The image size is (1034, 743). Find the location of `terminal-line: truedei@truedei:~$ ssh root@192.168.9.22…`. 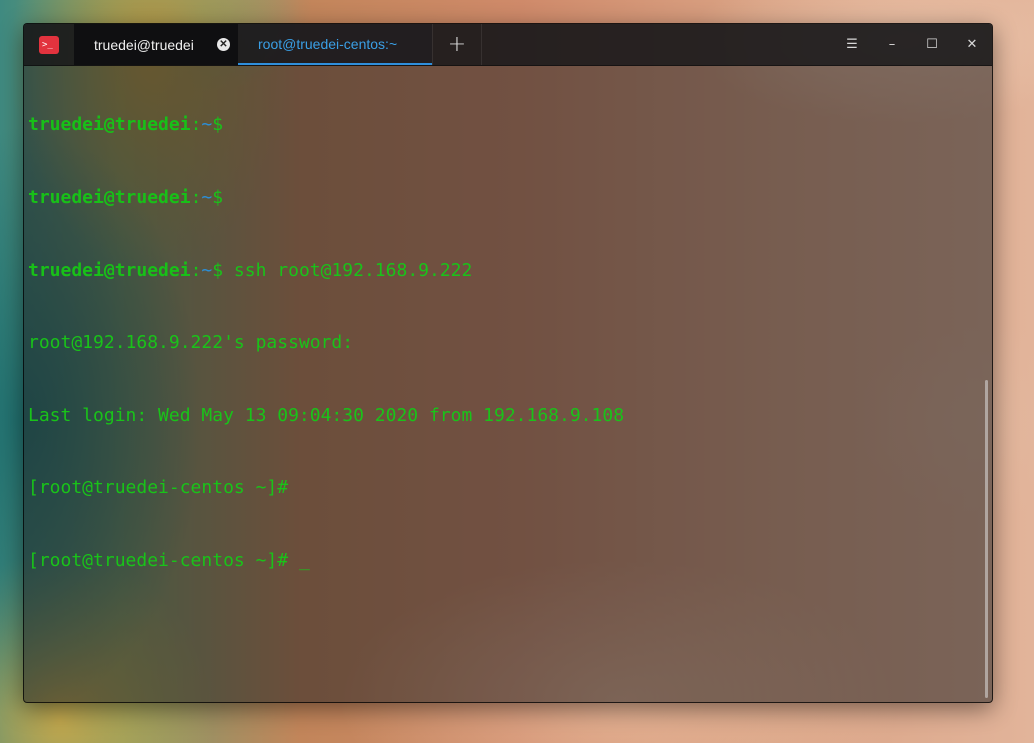

terminal-line: truedei@truedei:~$ ssh root@192.168.9.22… is located at coordinates (504, 271).